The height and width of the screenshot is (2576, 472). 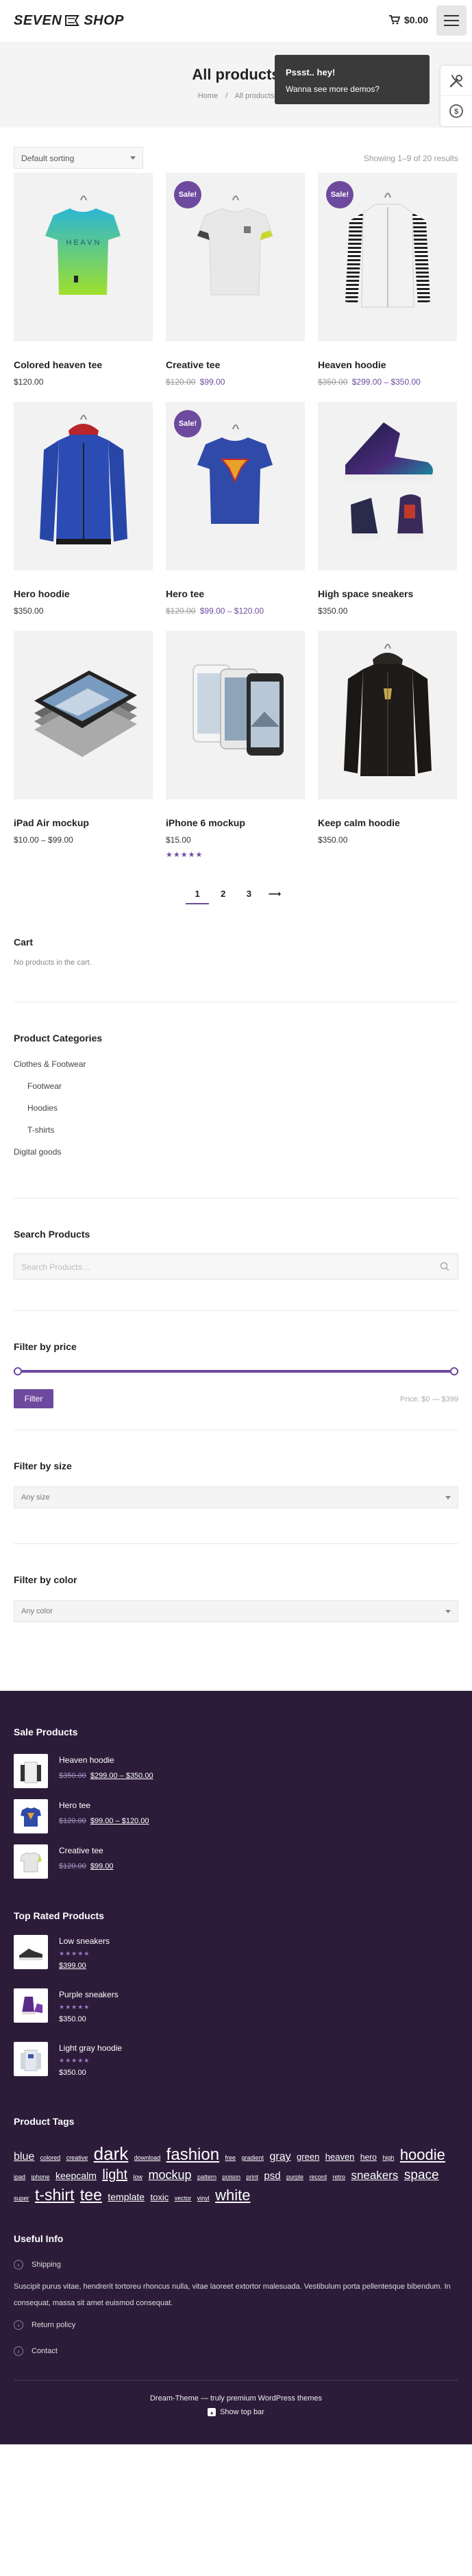 What do you see at coordinates (40, 2177) in the screenshot?
I see `tag-link: iphone` at bounding box center [40, 2177].